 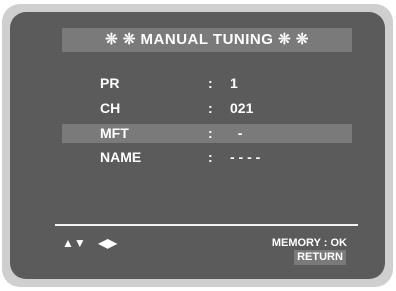 What do you see at coordinates (206, 225) in the screenshot?
I see `footer-divider` at bounding box center [206, 225].